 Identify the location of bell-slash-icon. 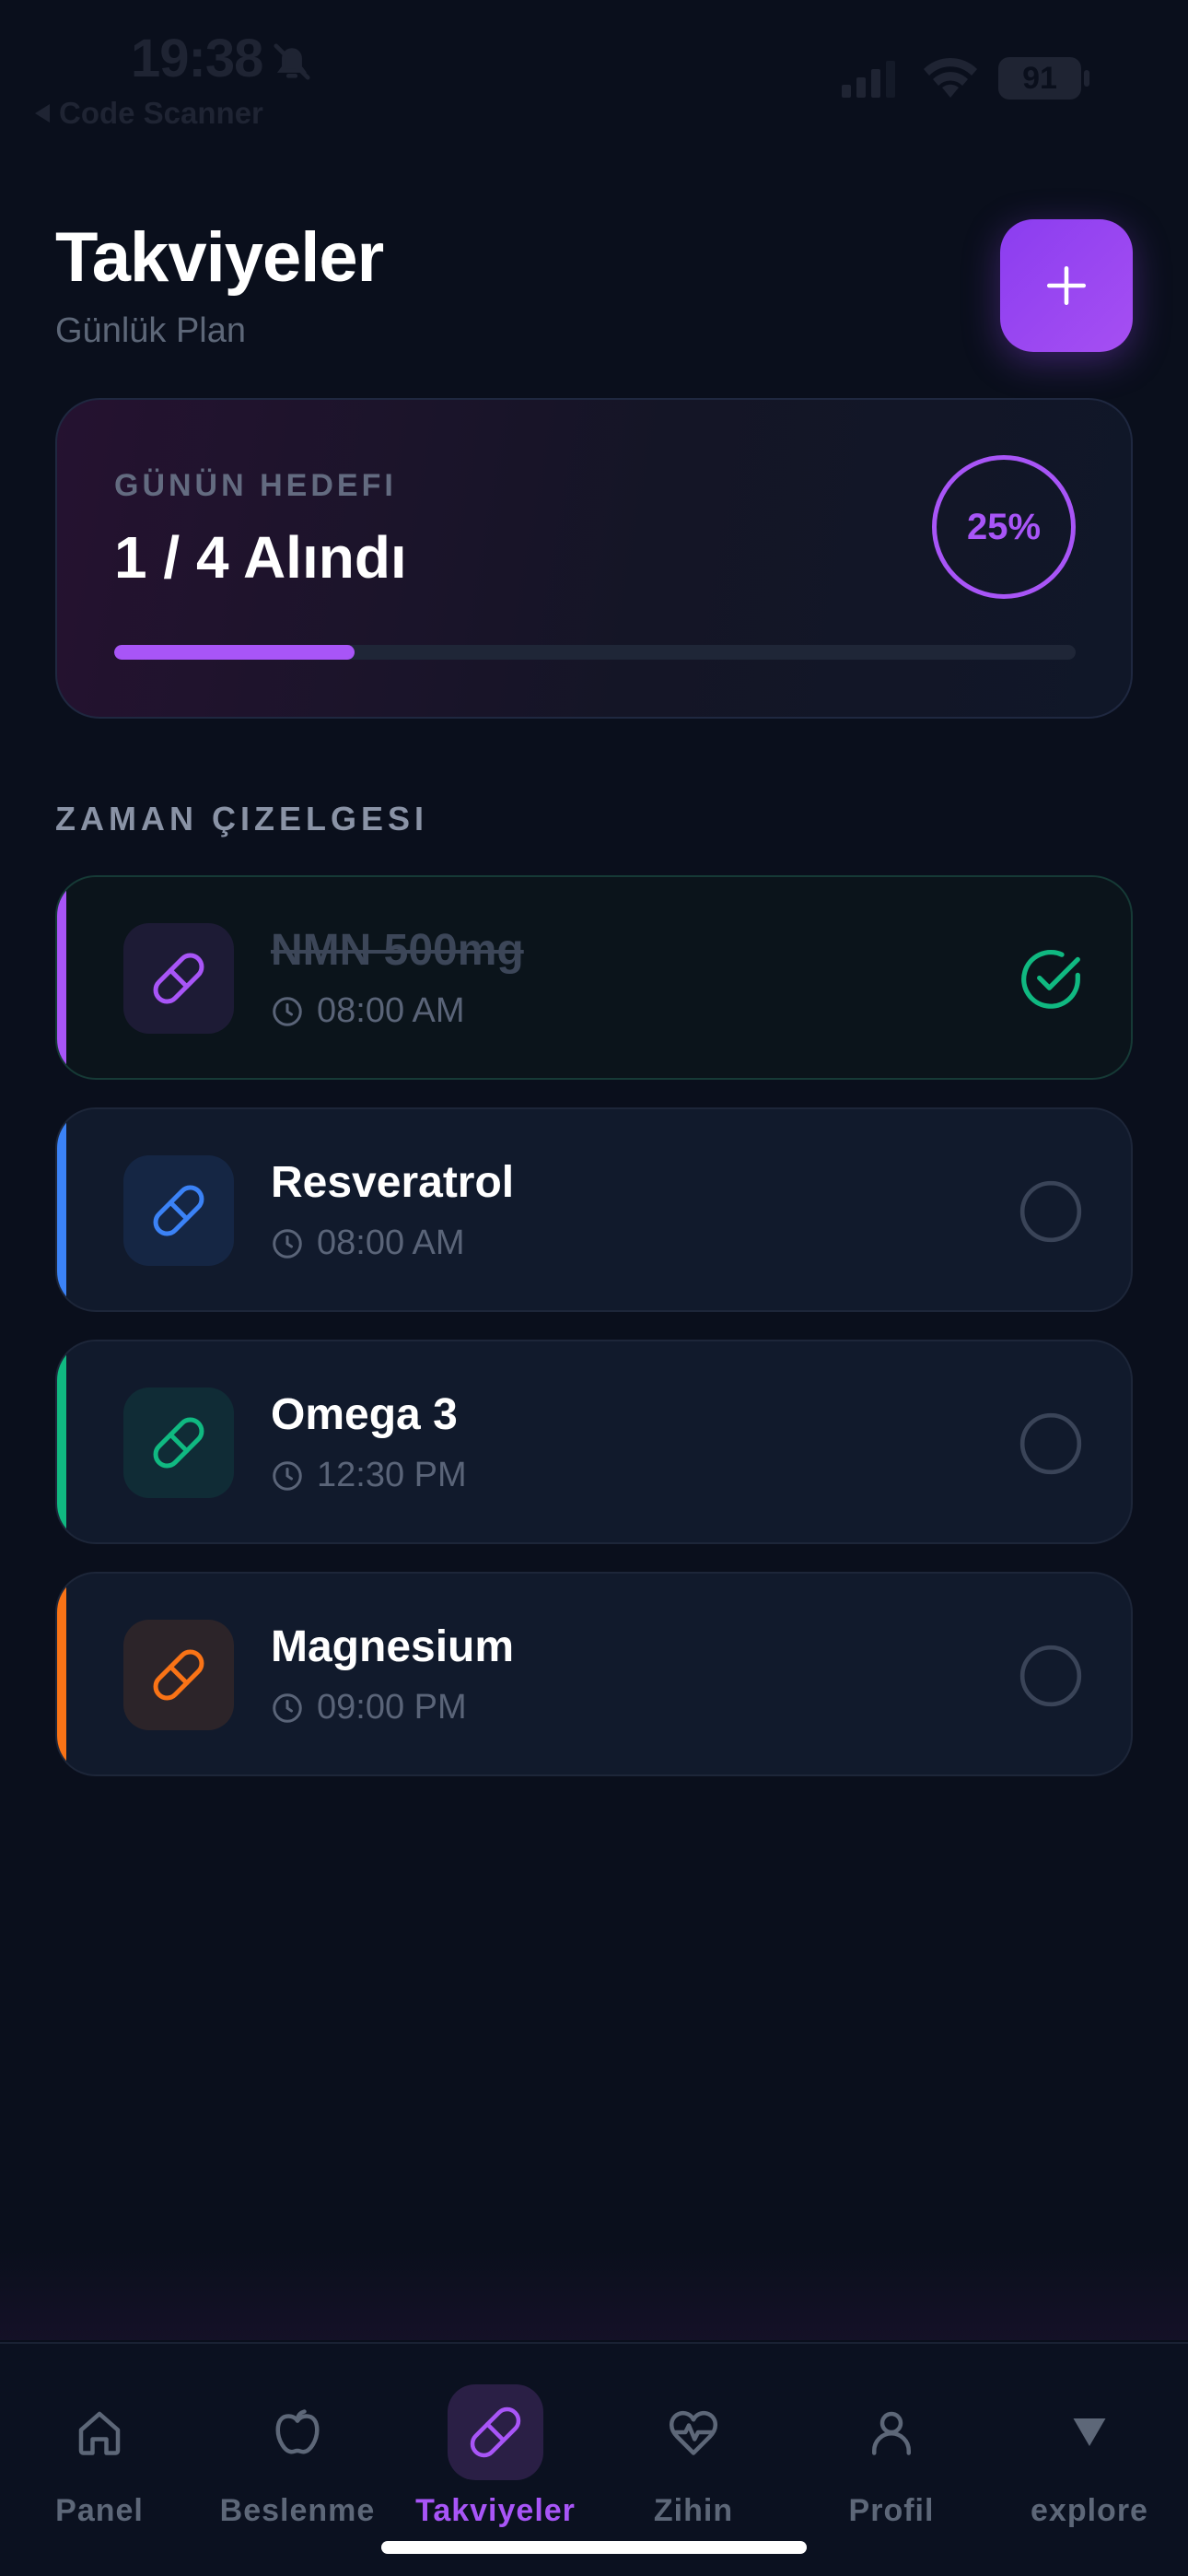
(292, 61).